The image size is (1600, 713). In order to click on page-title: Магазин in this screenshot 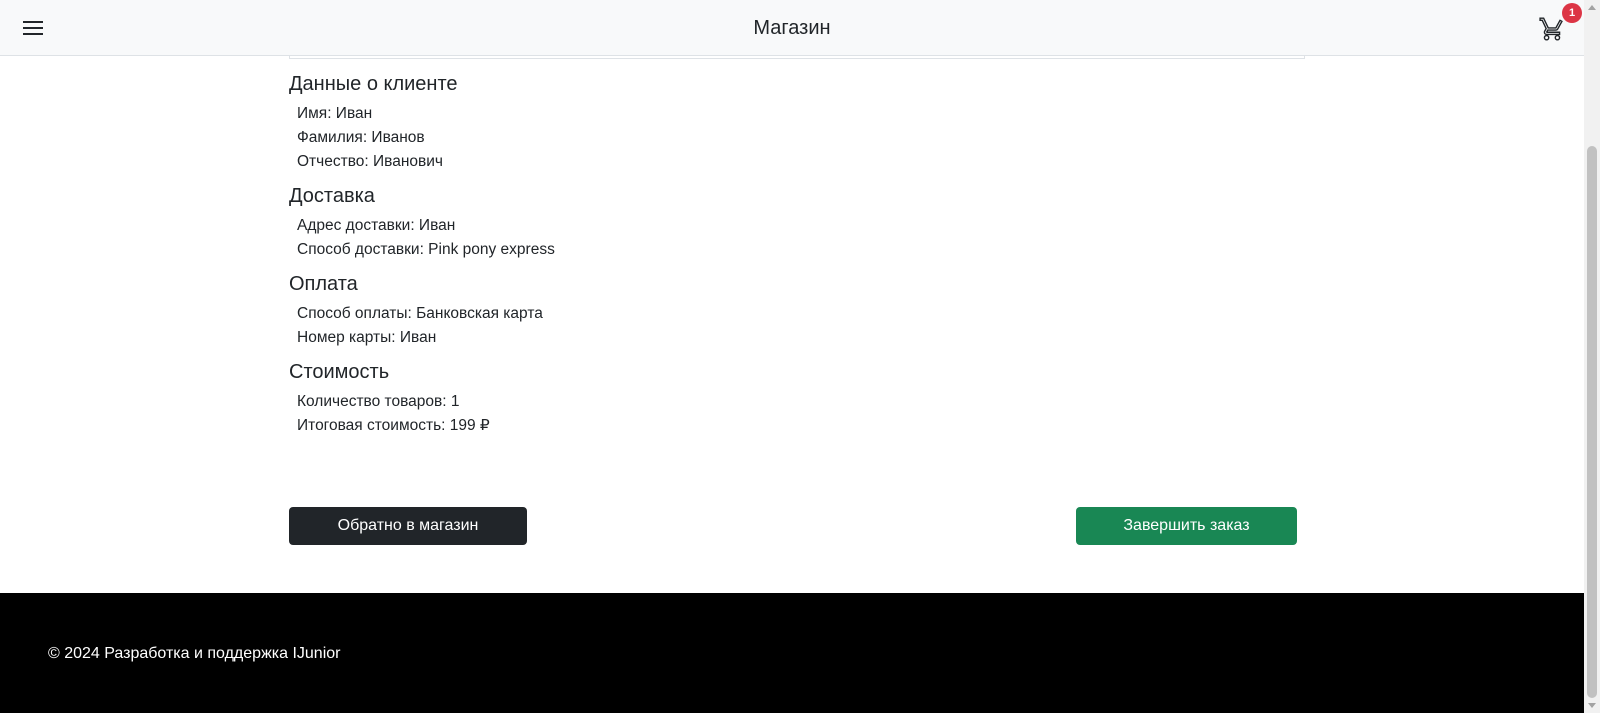, I will do `click(792, 28)`.